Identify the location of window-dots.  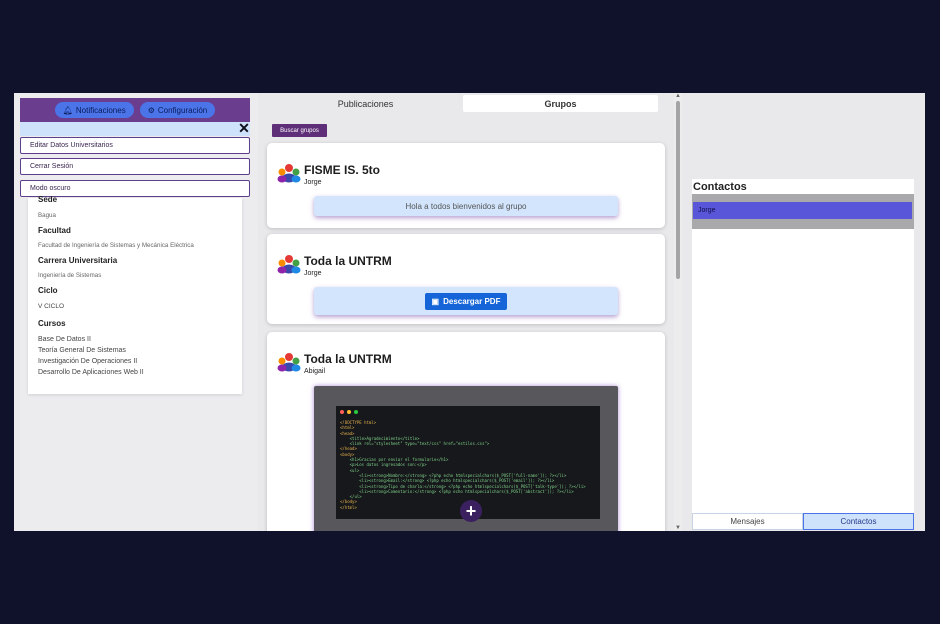
(349, 412).